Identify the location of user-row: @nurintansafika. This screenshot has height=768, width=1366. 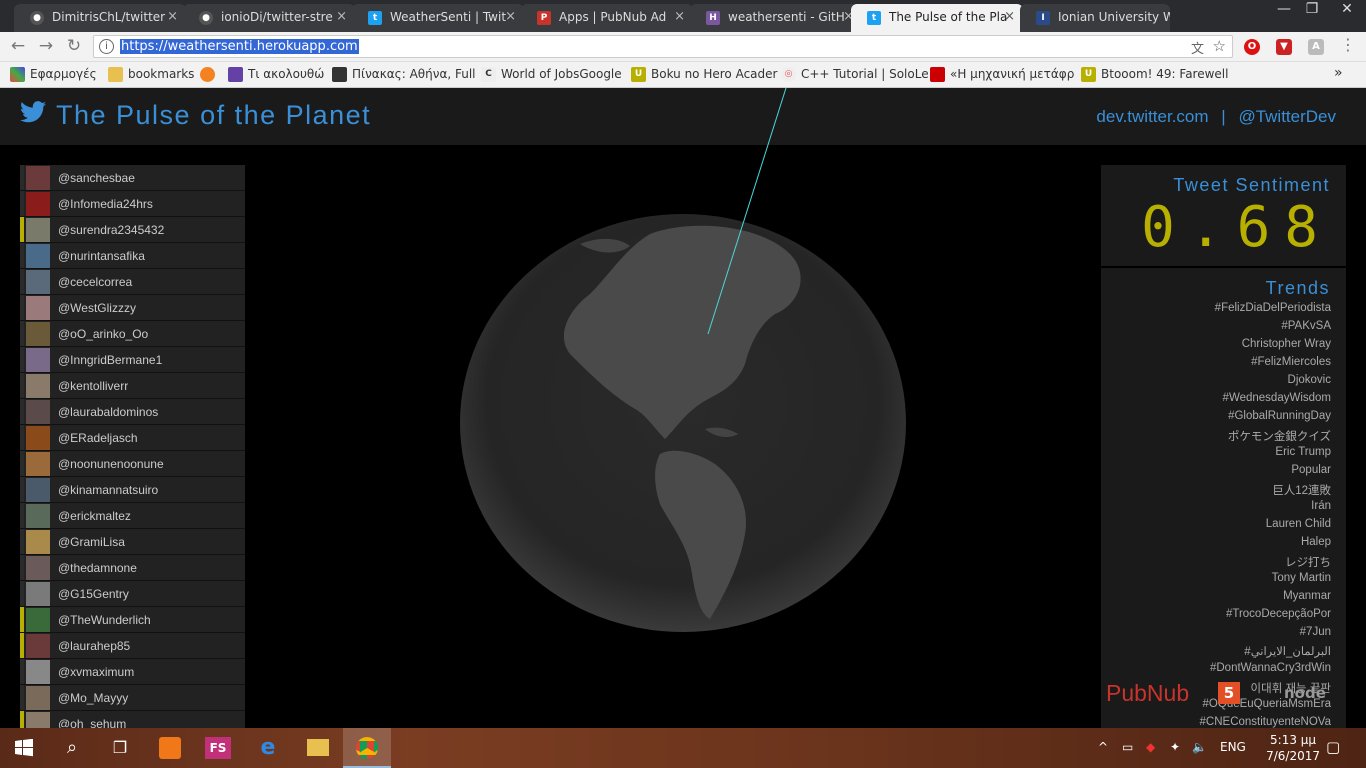
(132, 256).